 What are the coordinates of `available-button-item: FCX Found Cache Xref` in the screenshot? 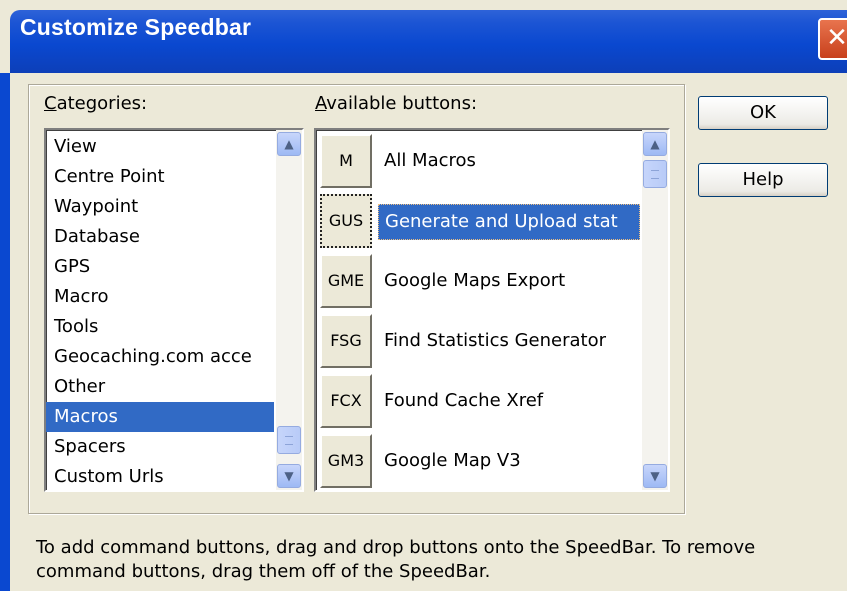 It's located at (478, 402).